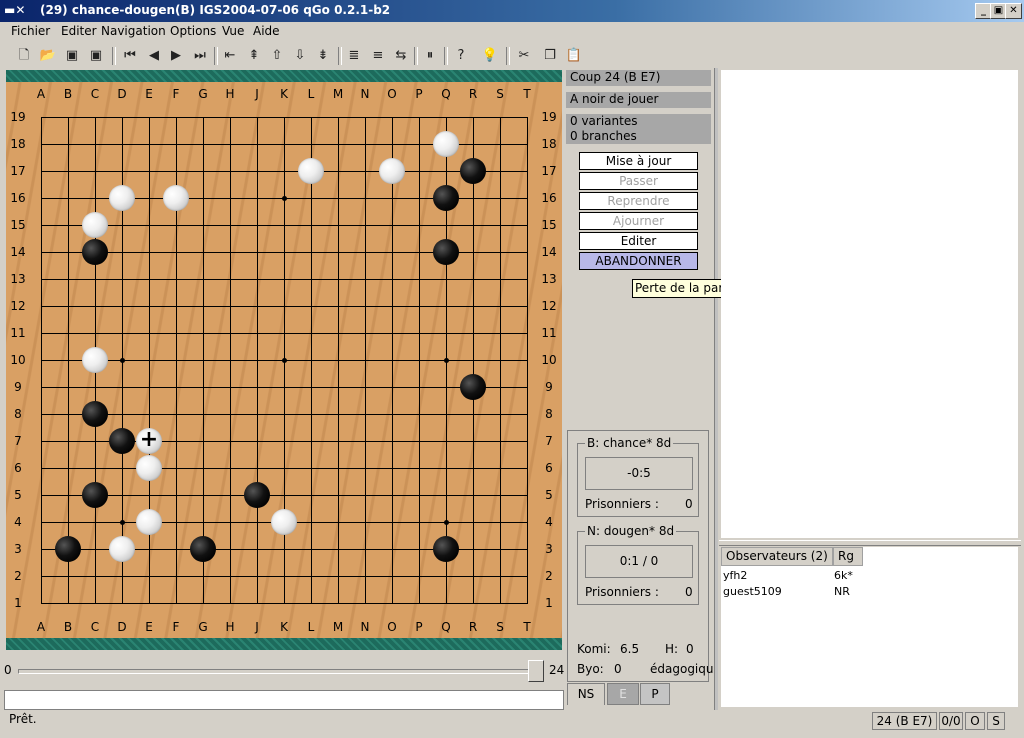 This screenshot has height=738, width=1024. What do you see at coordinates (461, 56) in the screenshot?
I see `whats-this-icon: ?` at bounding box center [461, 56].